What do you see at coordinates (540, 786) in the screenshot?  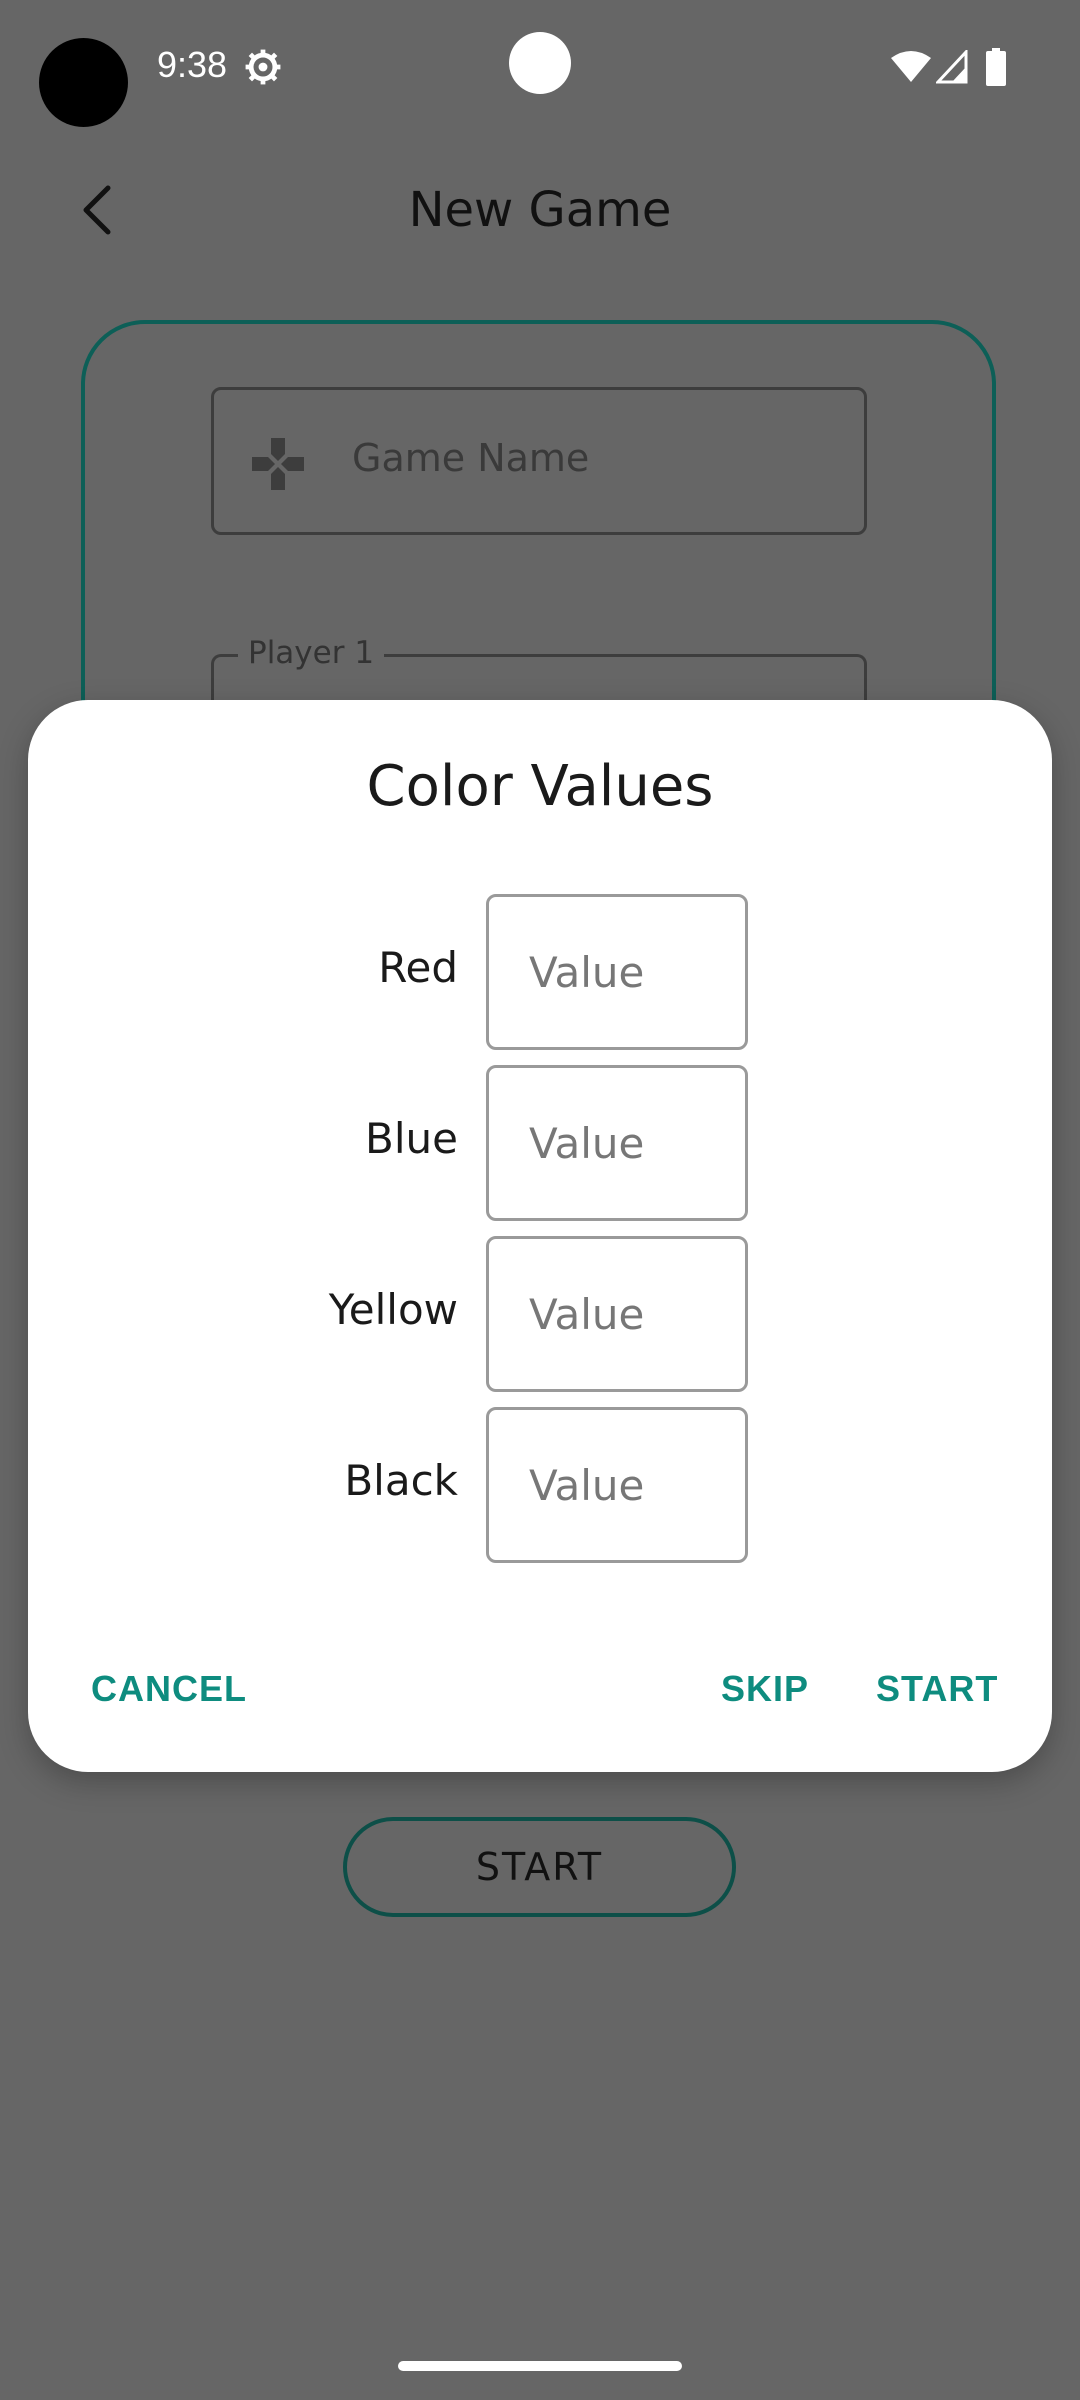 I see `dialog-title: Color Values` at bounding box center [540, 786].